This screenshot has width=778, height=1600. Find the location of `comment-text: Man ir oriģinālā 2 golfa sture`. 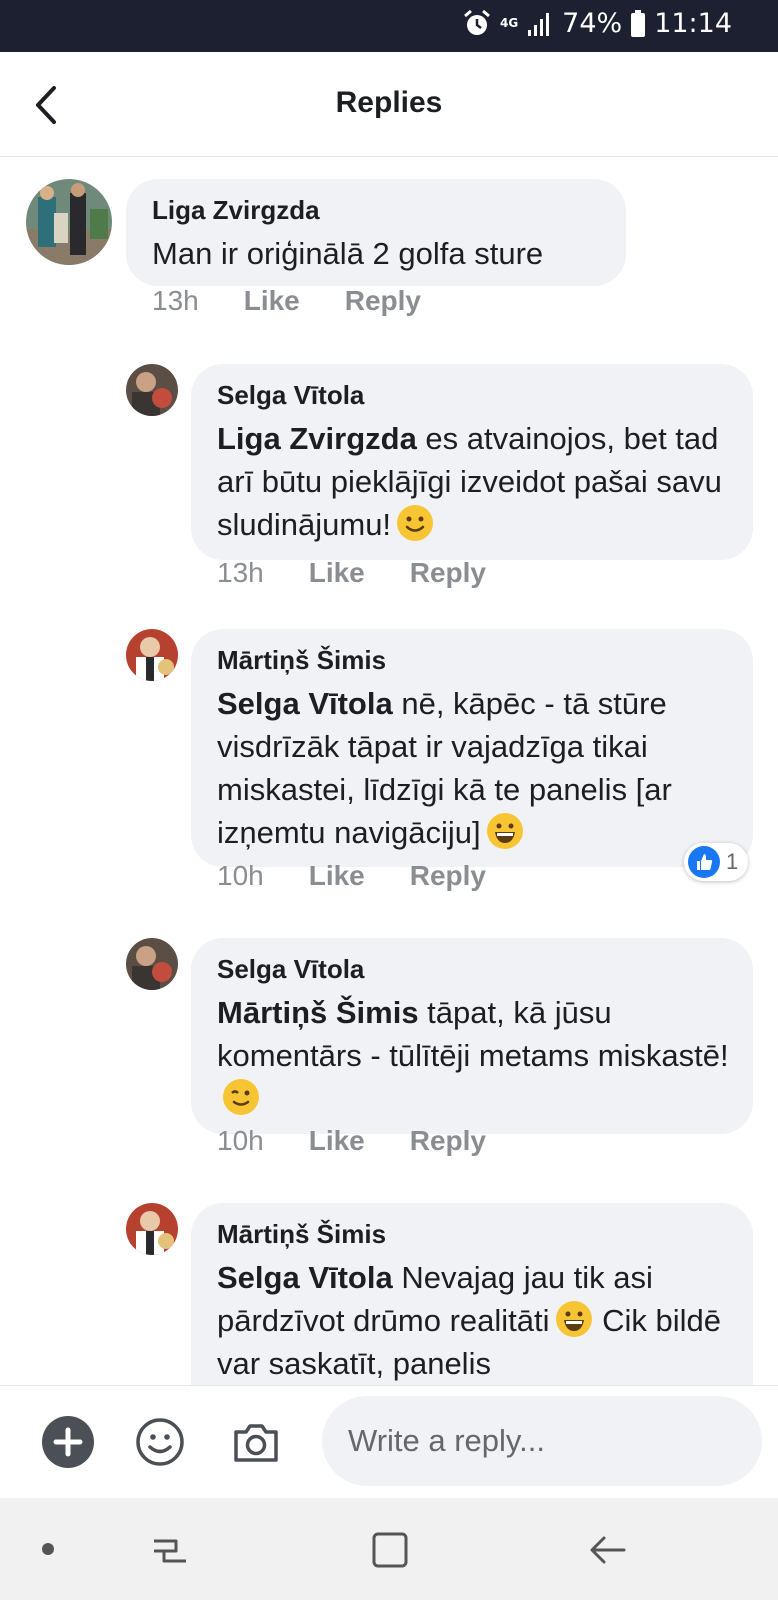

comment-text: Man ir oriģinālā 2 golfa sture is located at coordinates (378, 253).